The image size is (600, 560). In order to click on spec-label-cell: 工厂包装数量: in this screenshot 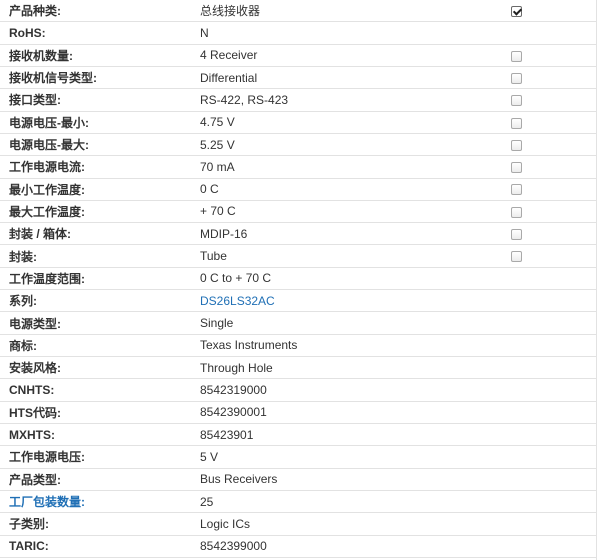, I will do `click(95, 501)`.